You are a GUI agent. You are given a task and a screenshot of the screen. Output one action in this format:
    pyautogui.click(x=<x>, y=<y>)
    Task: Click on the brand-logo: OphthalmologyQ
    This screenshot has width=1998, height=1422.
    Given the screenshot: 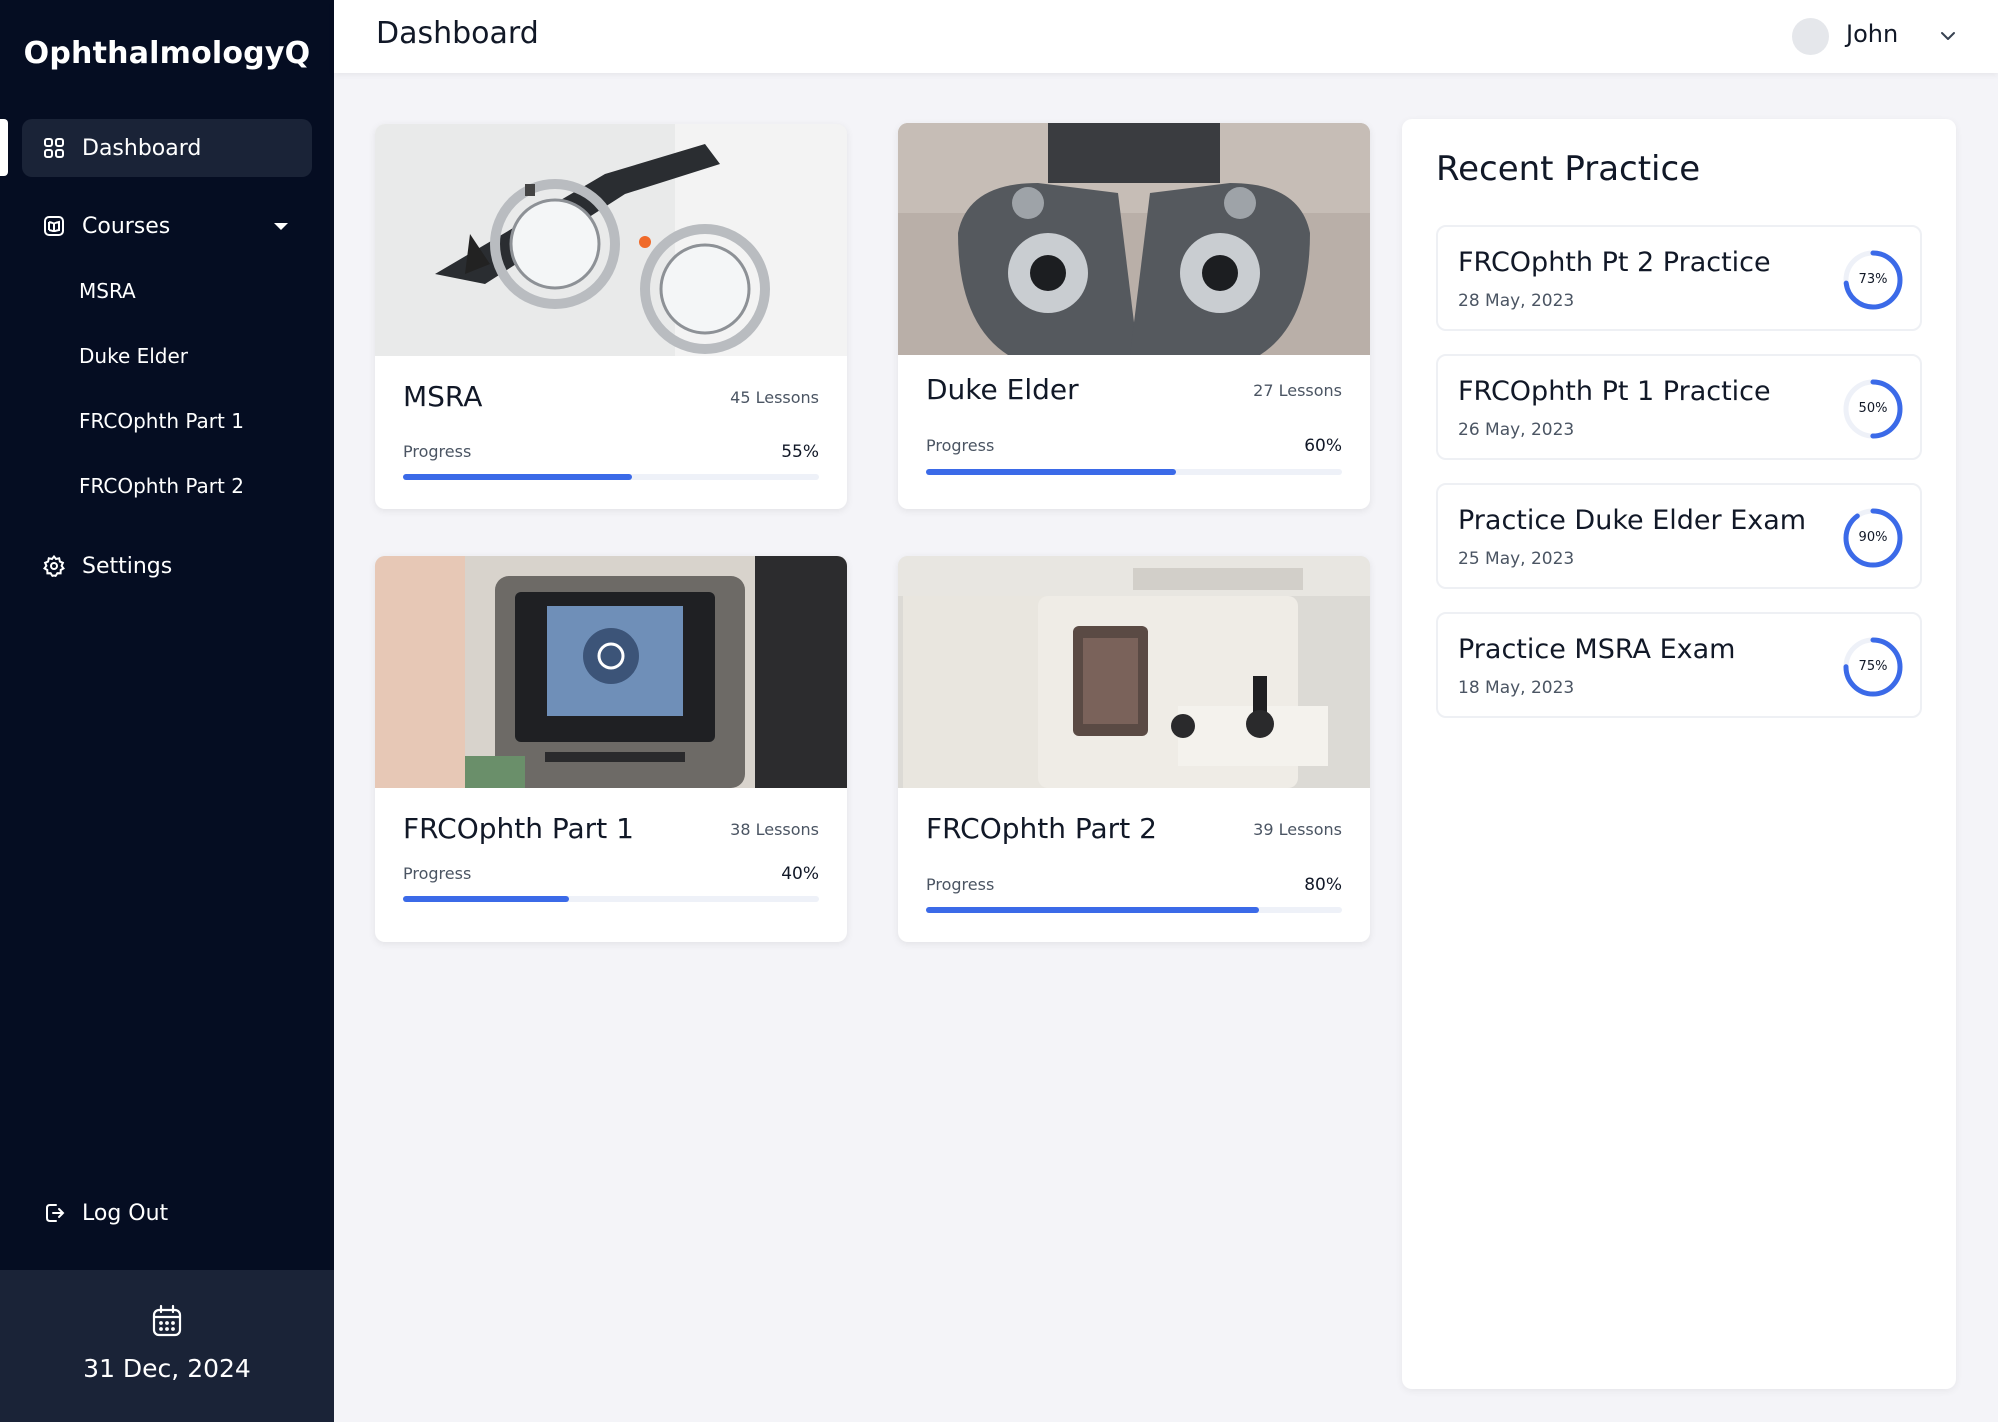 What is the action you would take?
    pyautogui.click(x=167, y=53)
    